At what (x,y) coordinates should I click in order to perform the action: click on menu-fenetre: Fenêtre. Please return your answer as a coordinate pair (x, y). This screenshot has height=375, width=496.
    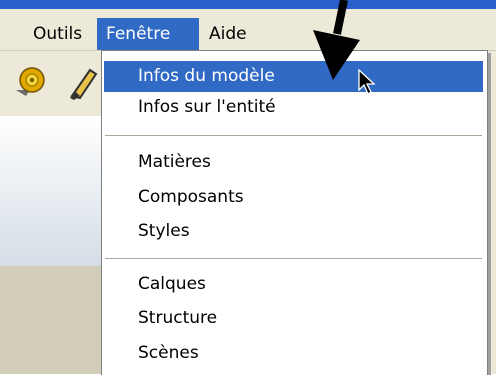
    Looking at the image, I should click on (148, 34).